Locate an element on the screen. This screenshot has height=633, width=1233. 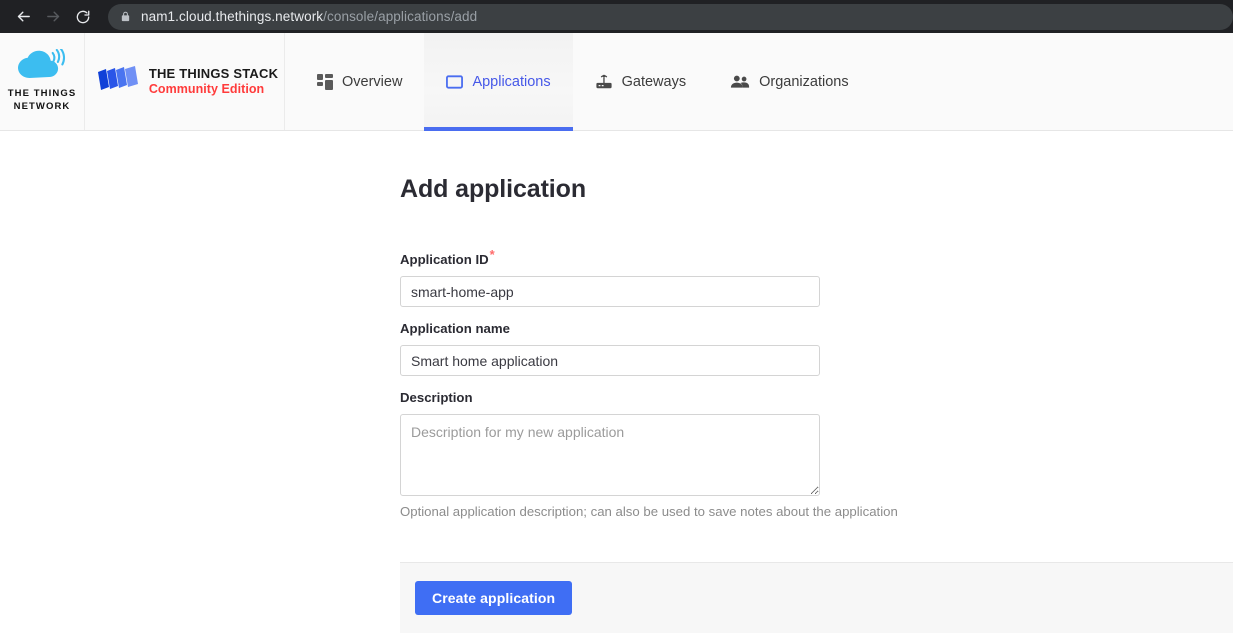
the-things-network-logo: THE THINGS NETWORK is located at coordinates (42, 81).